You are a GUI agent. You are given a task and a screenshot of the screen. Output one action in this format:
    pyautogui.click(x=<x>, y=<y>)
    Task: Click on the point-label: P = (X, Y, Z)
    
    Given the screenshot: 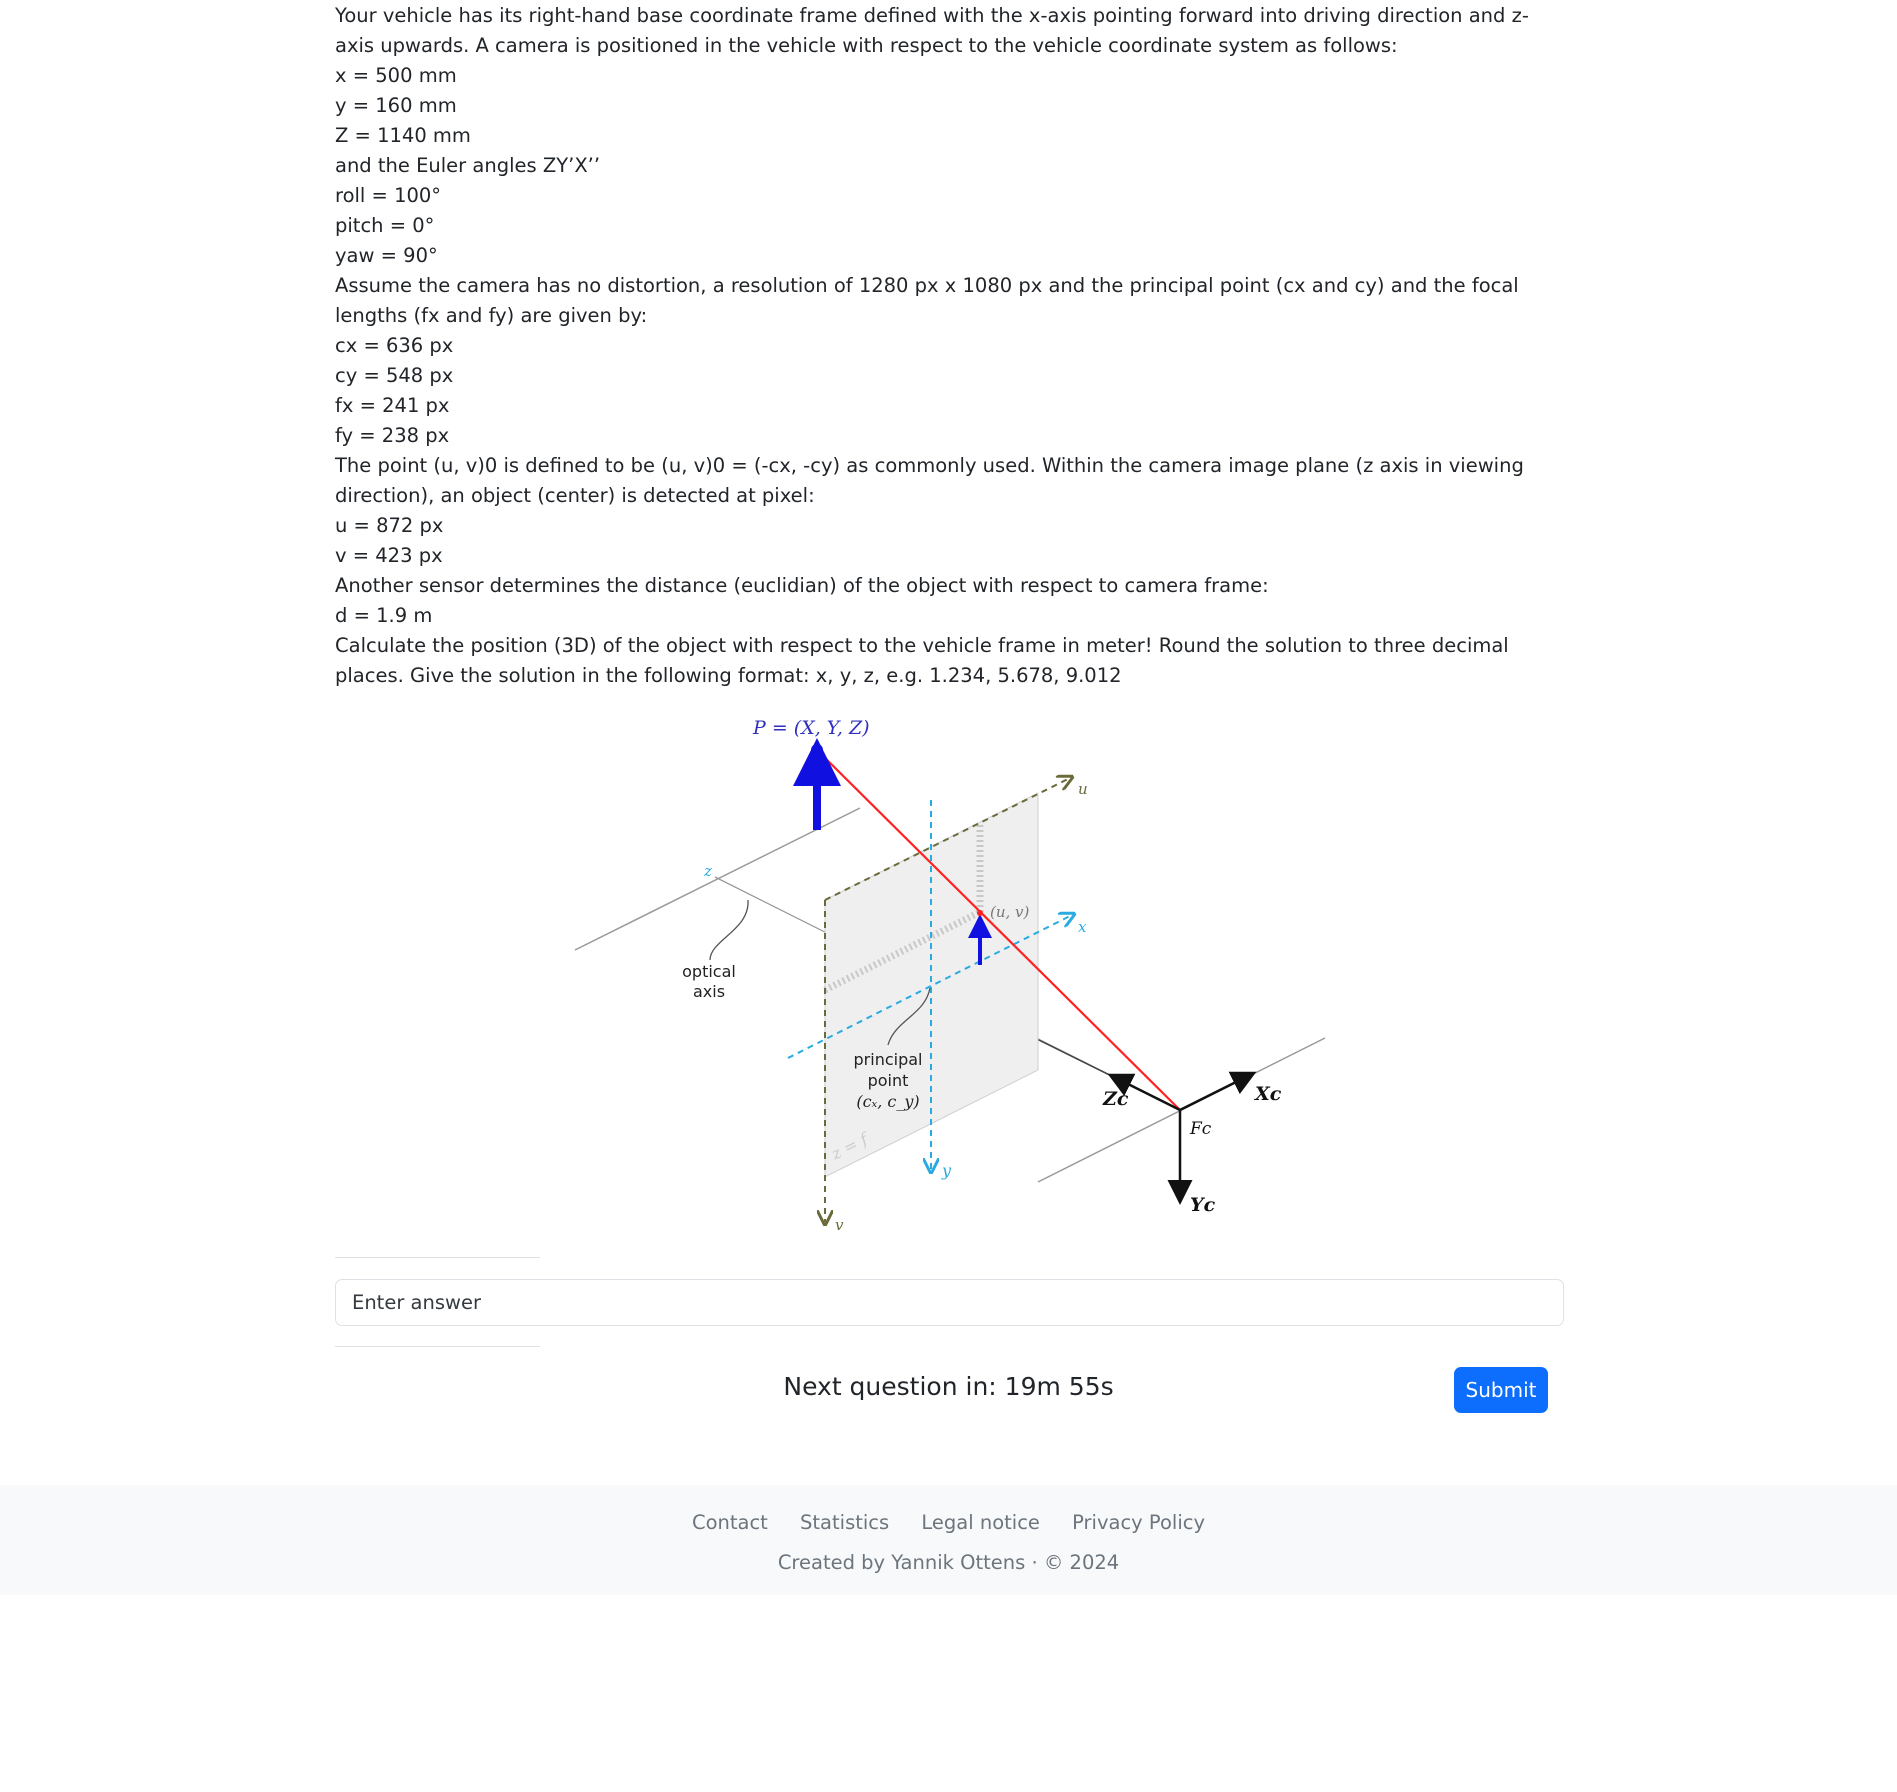 What is the action you would take?
    pyautogui.click(x=811, y=728)
    